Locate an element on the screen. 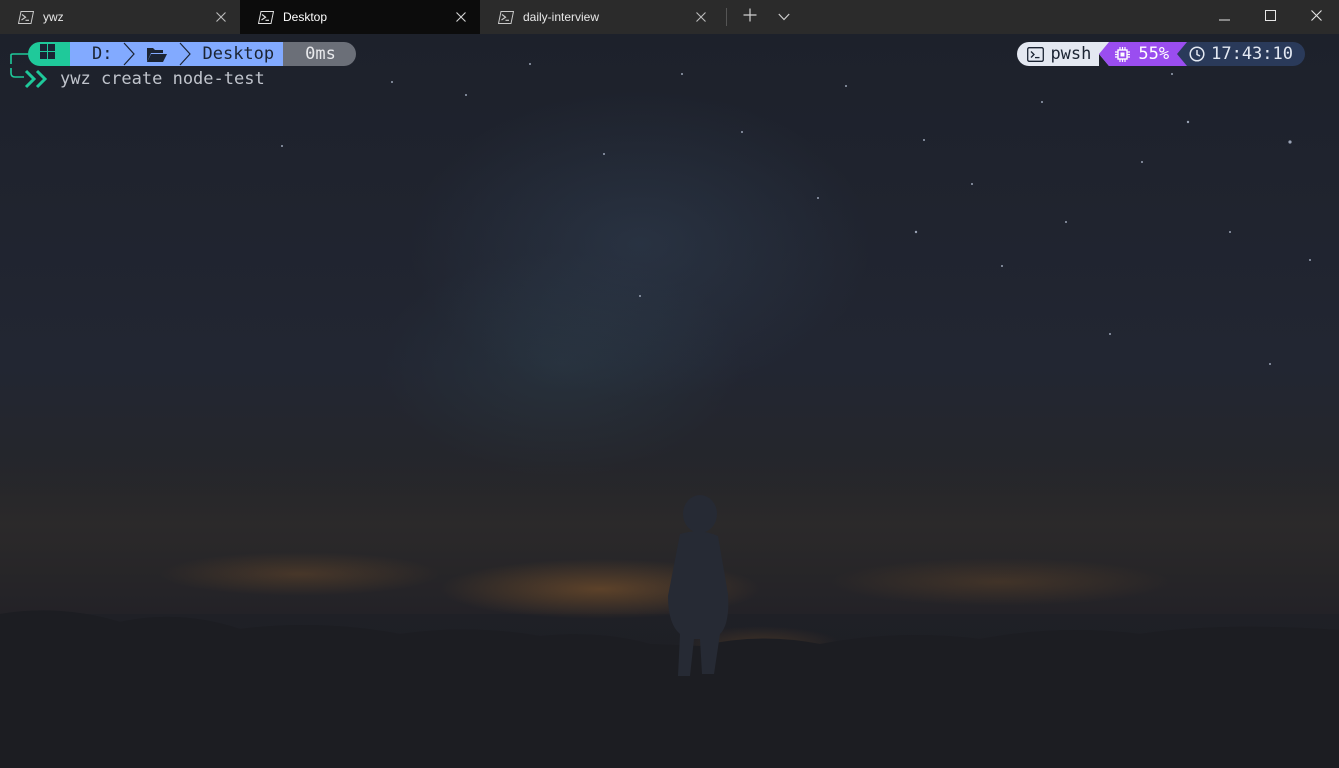  tab-divider is located at coordinates (726, 17).